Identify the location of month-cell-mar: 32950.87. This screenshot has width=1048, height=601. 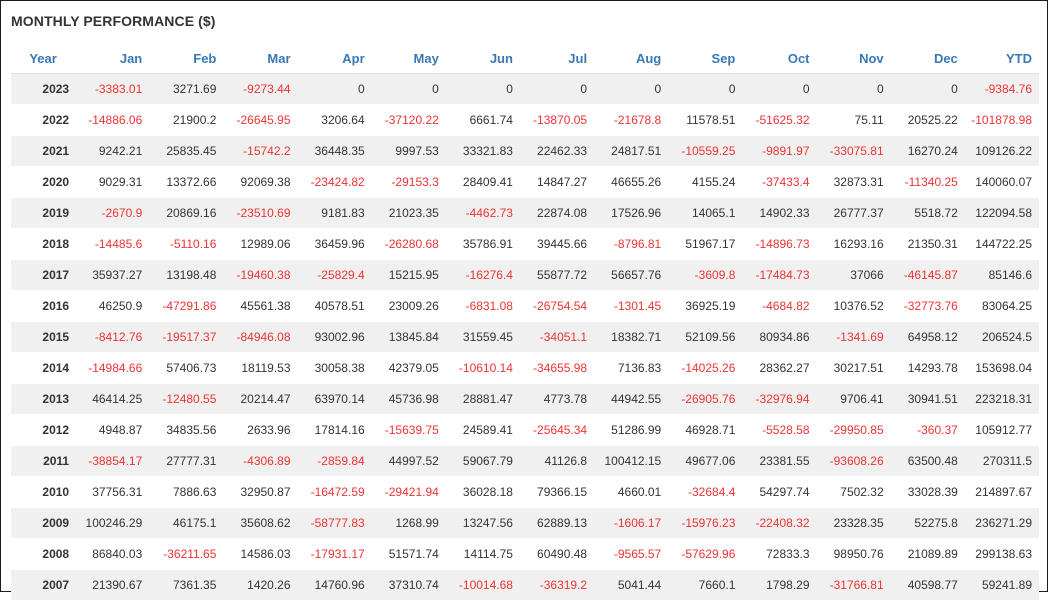
(260, 492).